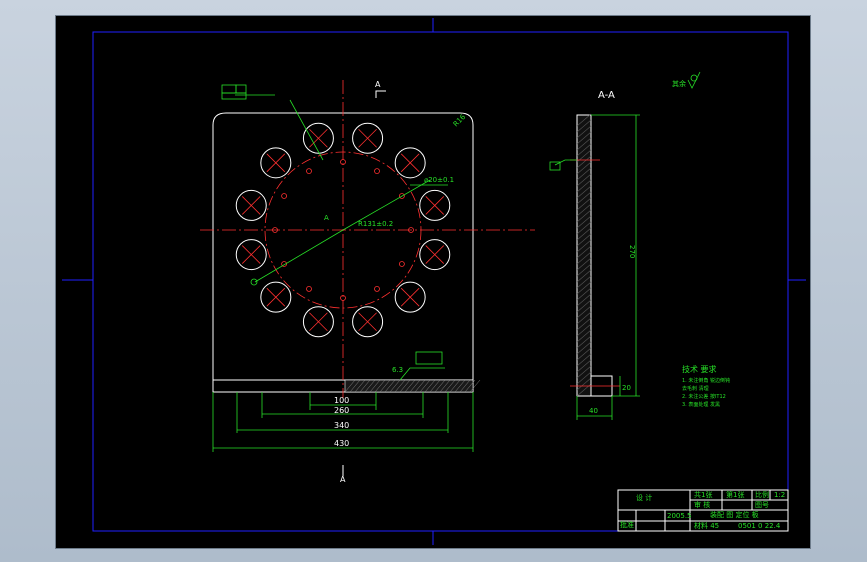  I want to click on roughness-symbol: 其余, so click(686, 80).